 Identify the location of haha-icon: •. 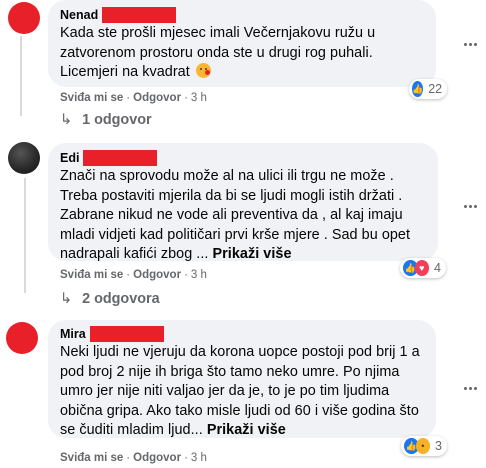
(423, 446).